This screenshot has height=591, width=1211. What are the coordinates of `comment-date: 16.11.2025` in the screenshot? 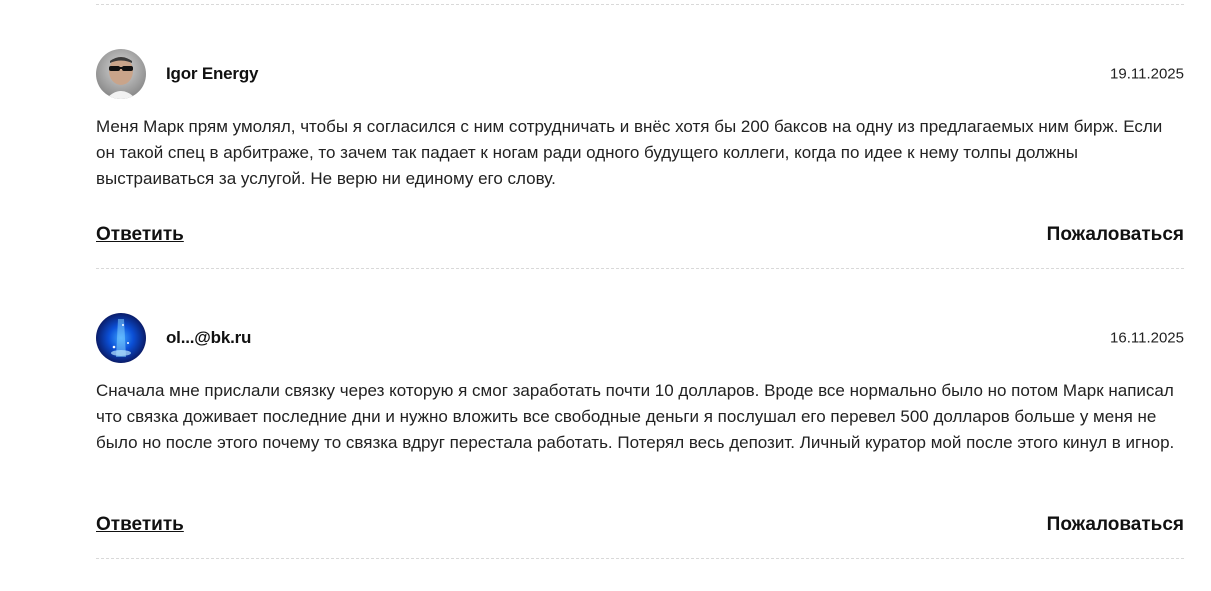 It's located at (1147, 338).